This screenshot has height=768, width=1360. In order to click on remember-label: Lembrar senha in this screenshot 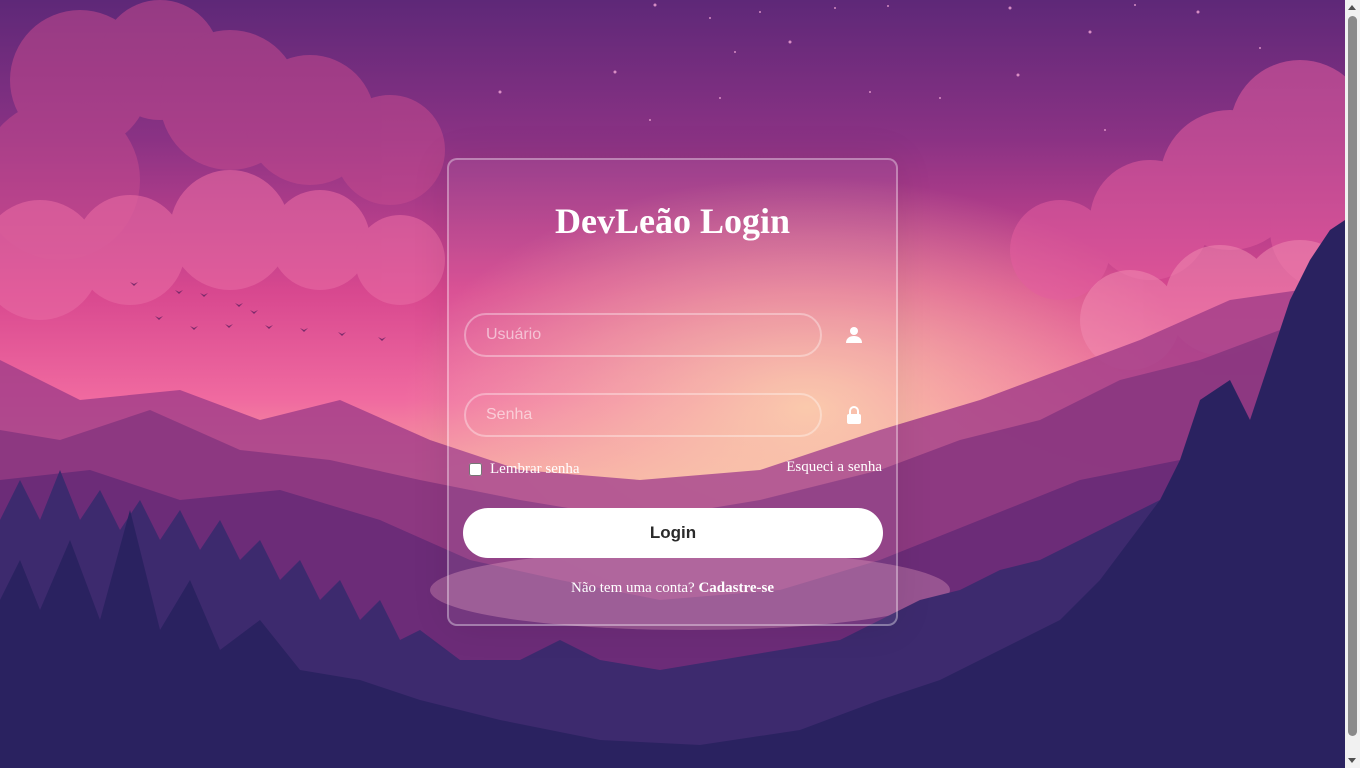, I will do `click(535, 468)`.